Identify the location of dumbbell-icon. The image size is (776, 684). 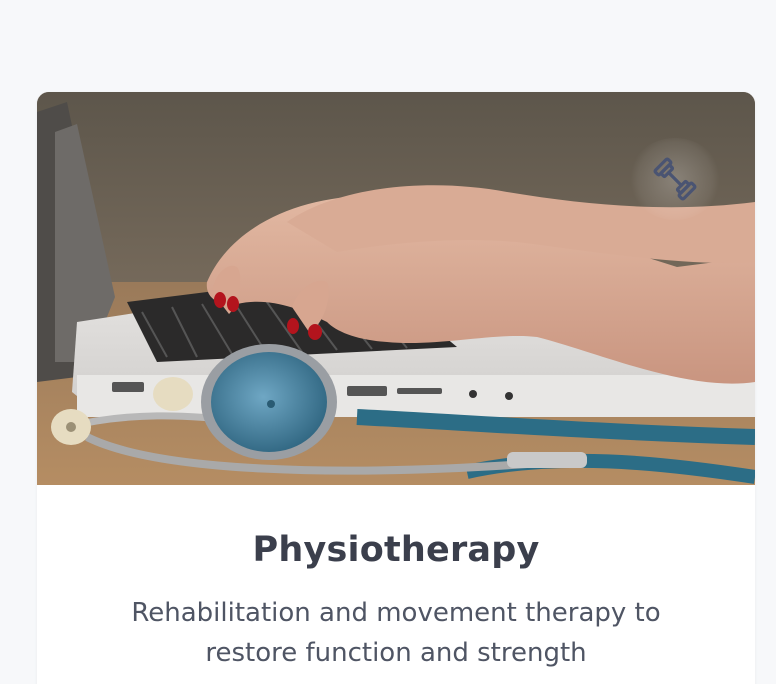
(675, 179).